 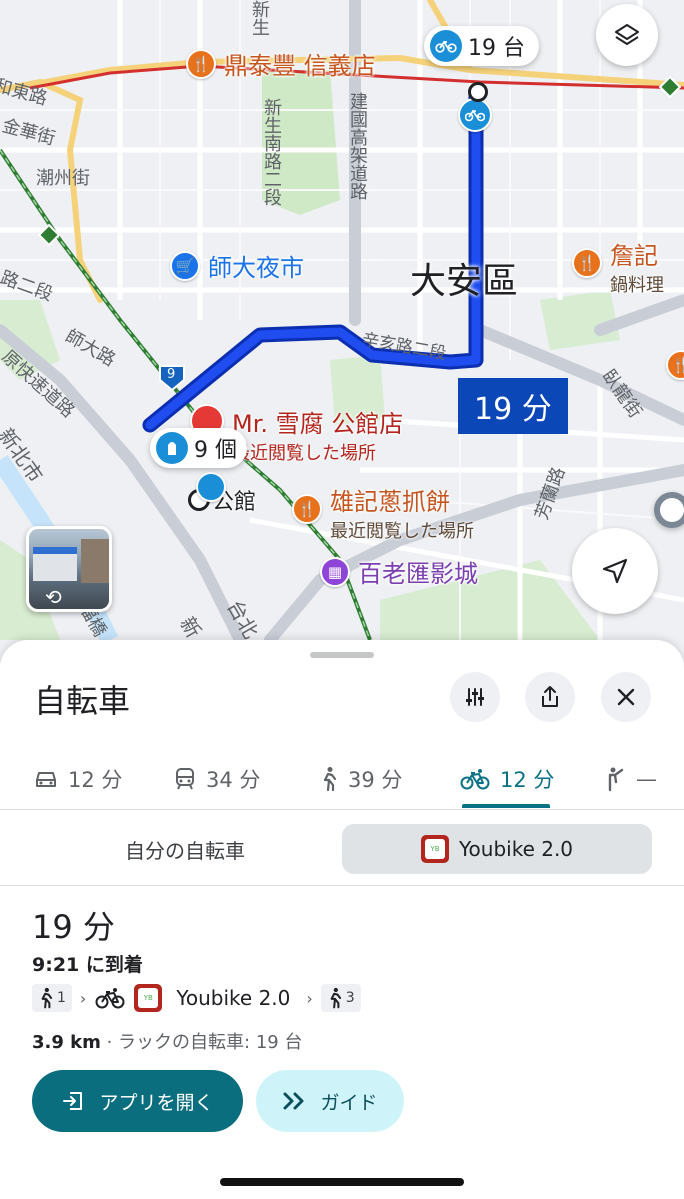 I want to click on walk-minutes: 3, so click(x=350, y=998).